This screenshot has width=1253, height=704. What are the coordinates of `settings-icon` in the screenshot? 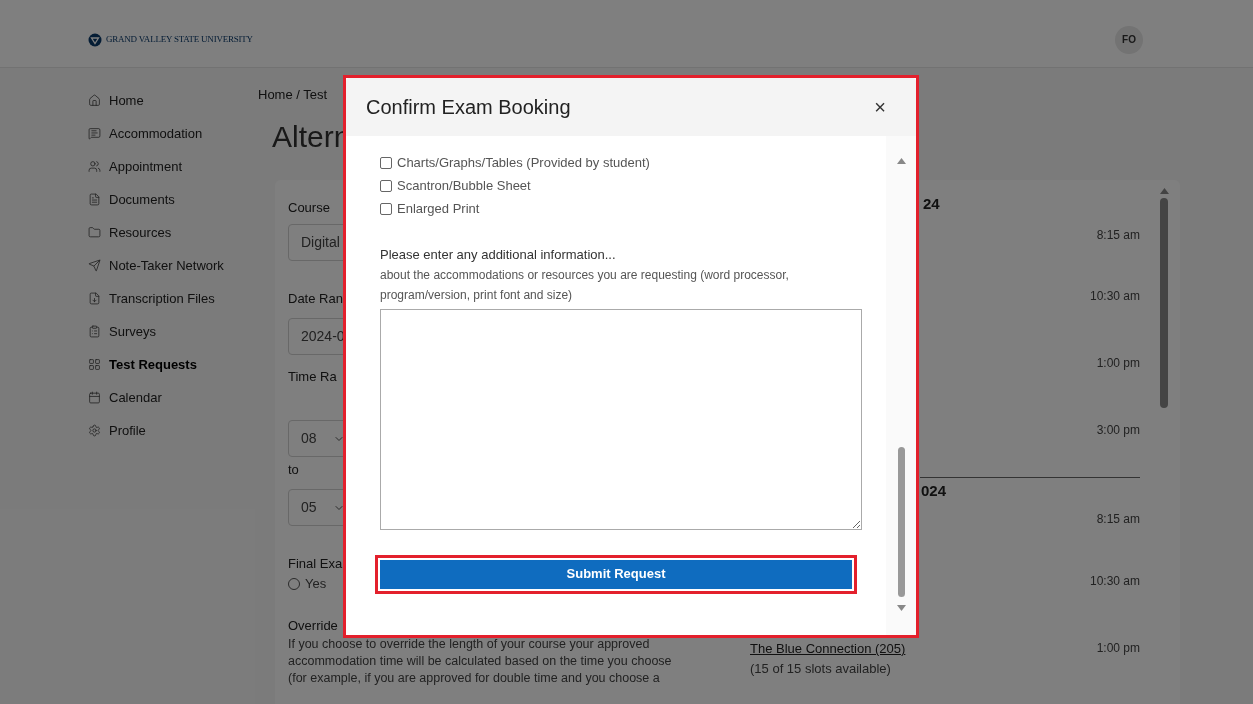 It's located at (94, 430).